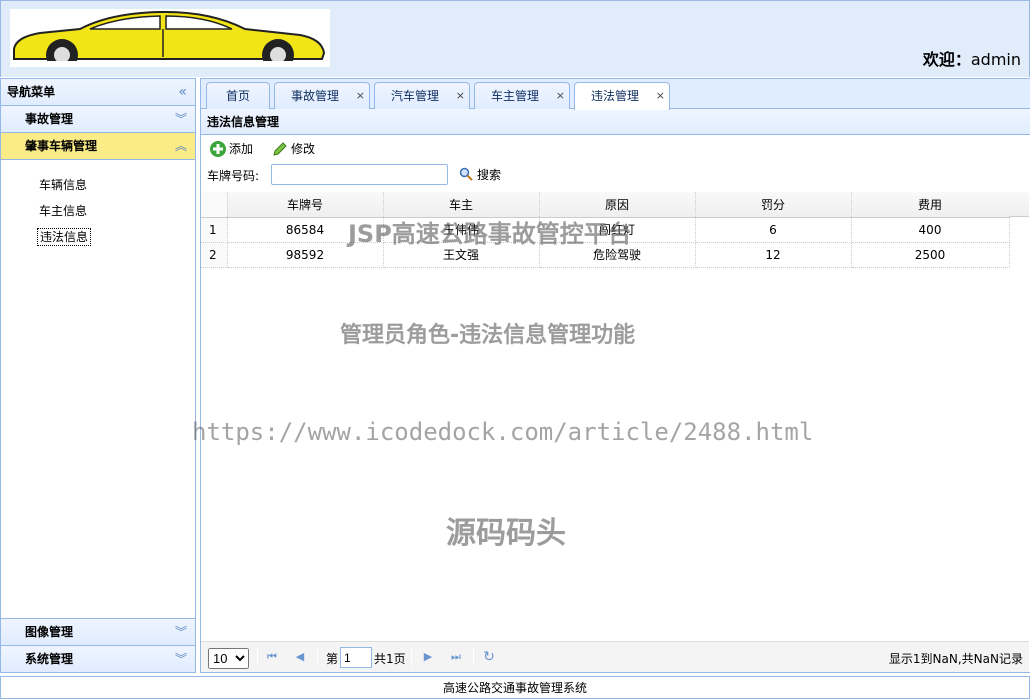  I want to click on group-label: 事故管理, so click(49, 119).